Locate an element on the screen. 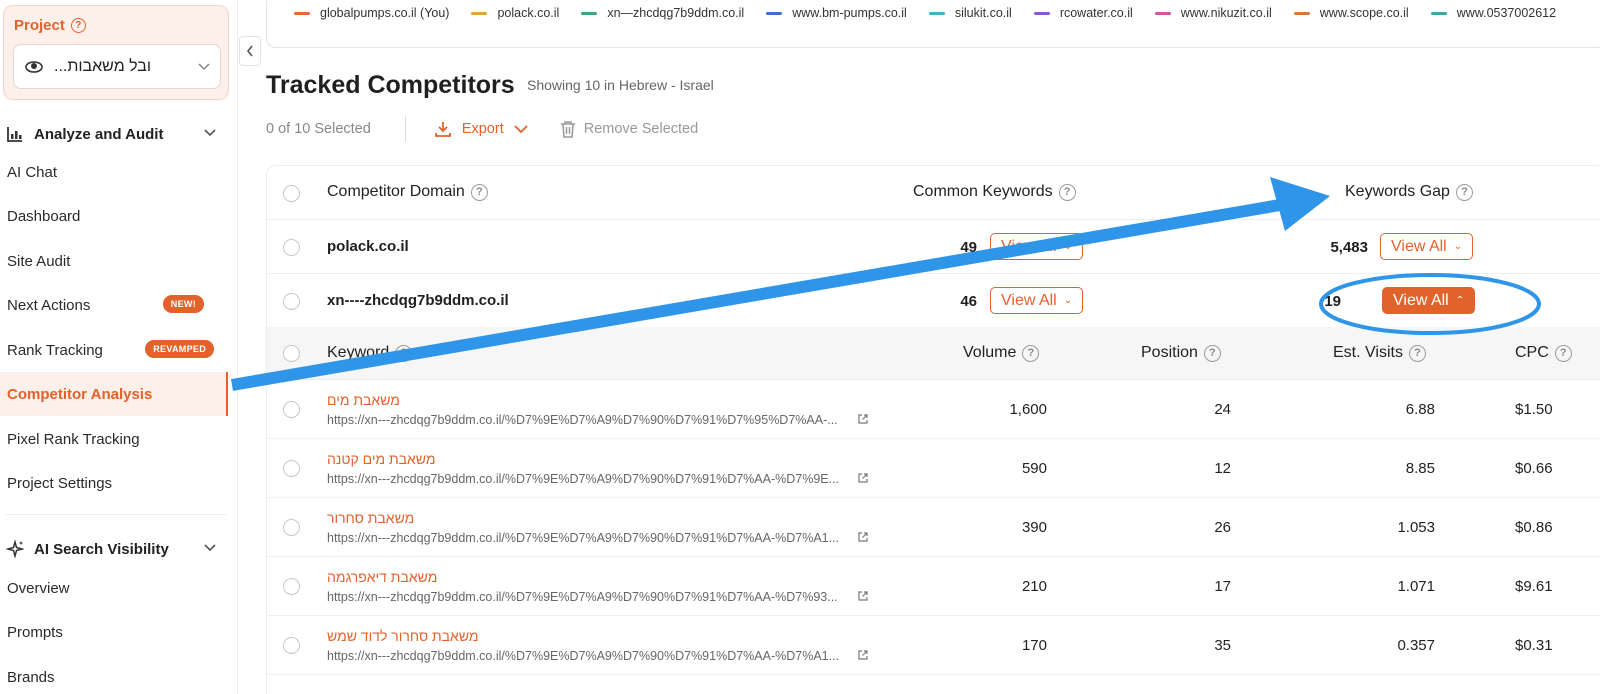  export-label: Export is located at coordinates (482, 129).